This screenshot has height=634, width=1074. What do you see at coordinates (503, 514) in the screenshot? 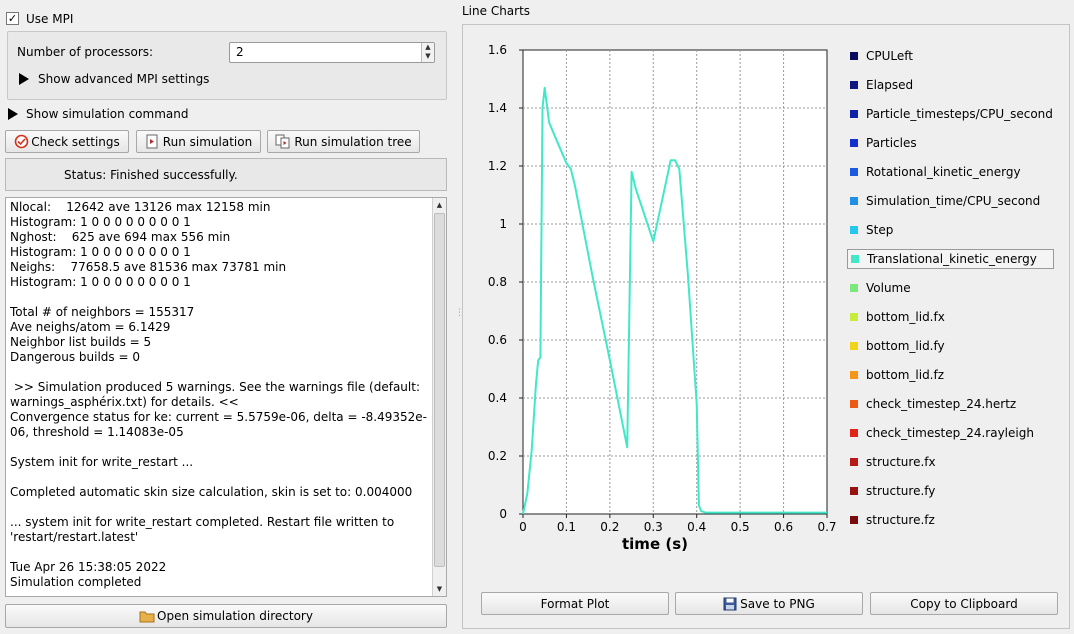
I see `y-tick-label: 0` at bounding box center [503, 514].